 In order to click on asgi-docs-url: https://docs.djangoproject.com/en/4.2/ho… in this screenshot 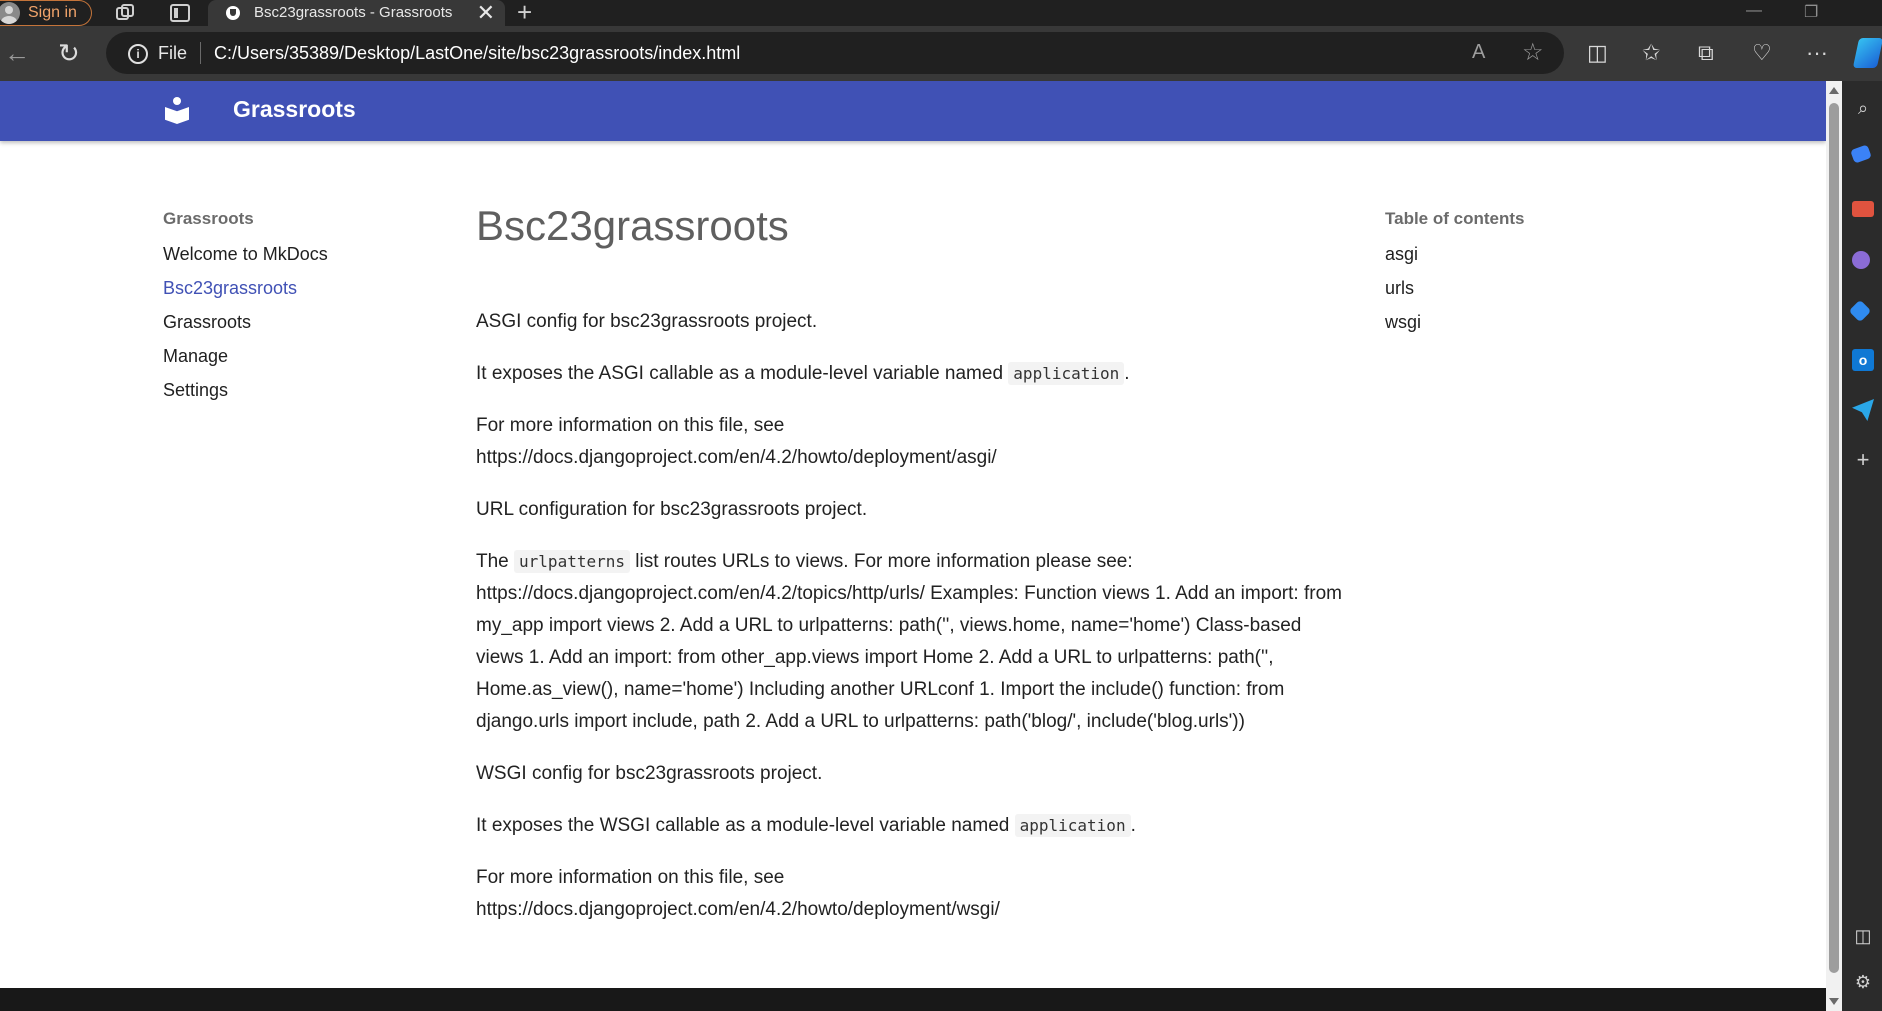, I will do `click(736, 457)`.